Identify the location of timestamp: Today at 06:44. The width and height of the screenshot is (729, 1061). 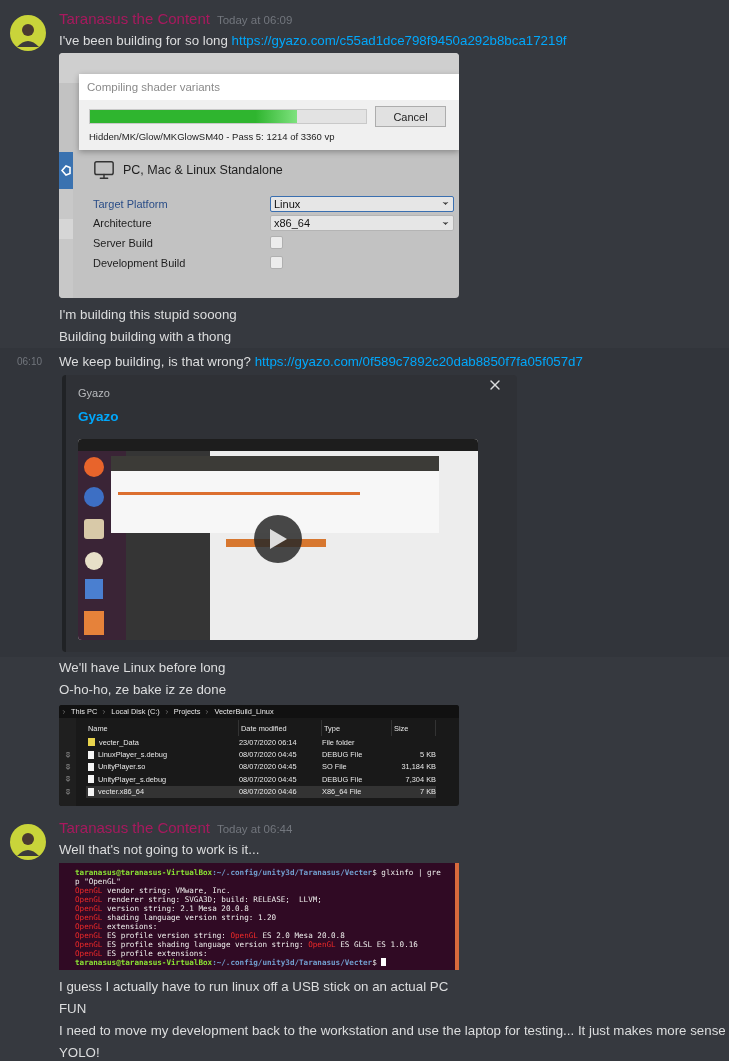
(254, 828).